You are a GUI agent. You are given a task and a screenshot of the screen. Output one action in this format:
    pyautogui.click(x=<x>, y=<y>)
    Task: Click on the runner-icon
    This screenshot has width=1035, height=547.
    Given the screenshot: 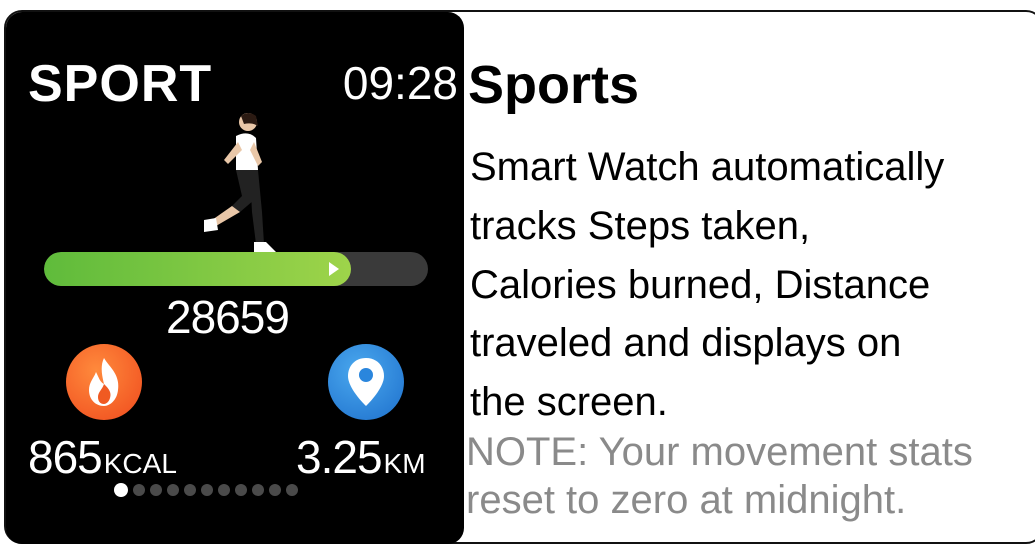 What is the action you would take?
    pyautogui.click(x=240, y=183)
    